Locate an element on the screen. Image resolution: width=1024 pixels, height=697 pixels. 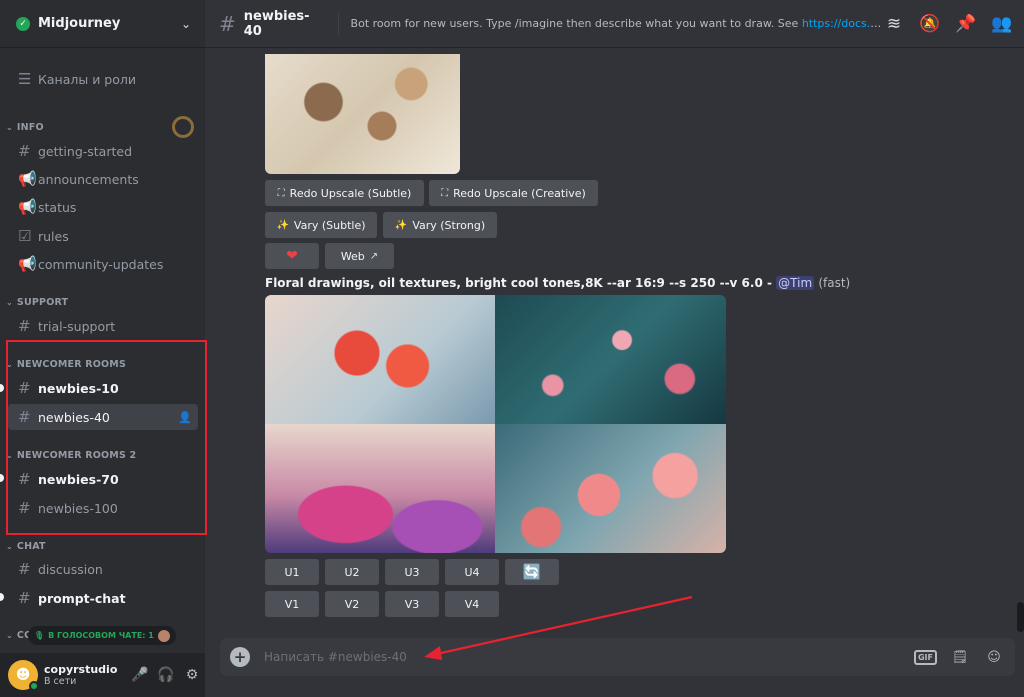
vary-subtle-button: ✨ Vary (Subtle) is located at coordinates (321, 225).